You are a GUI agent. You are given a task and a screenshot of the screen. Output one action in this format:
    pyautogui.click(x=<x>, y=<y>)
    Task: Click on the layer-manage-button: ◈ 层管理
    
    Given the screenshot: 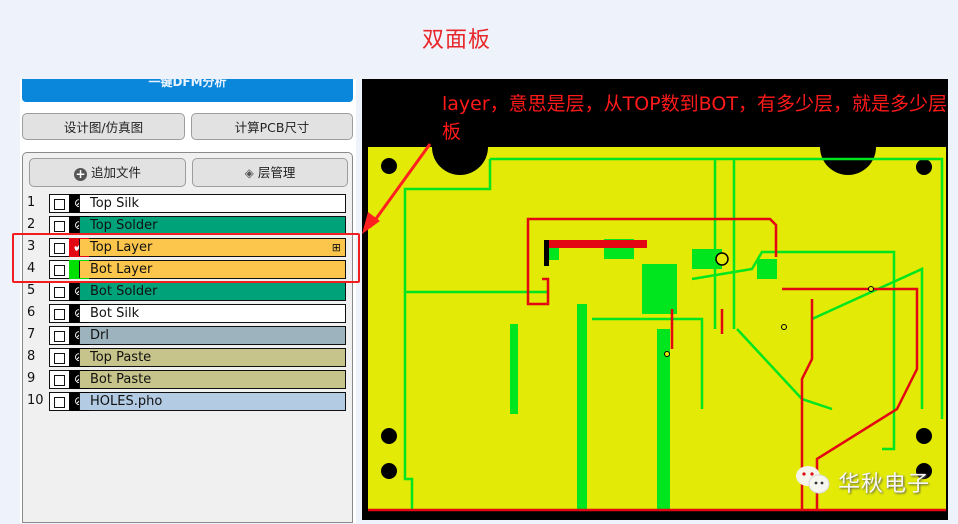 What is the action you would take?
    pyautogui.click(x=270, y=172)
    